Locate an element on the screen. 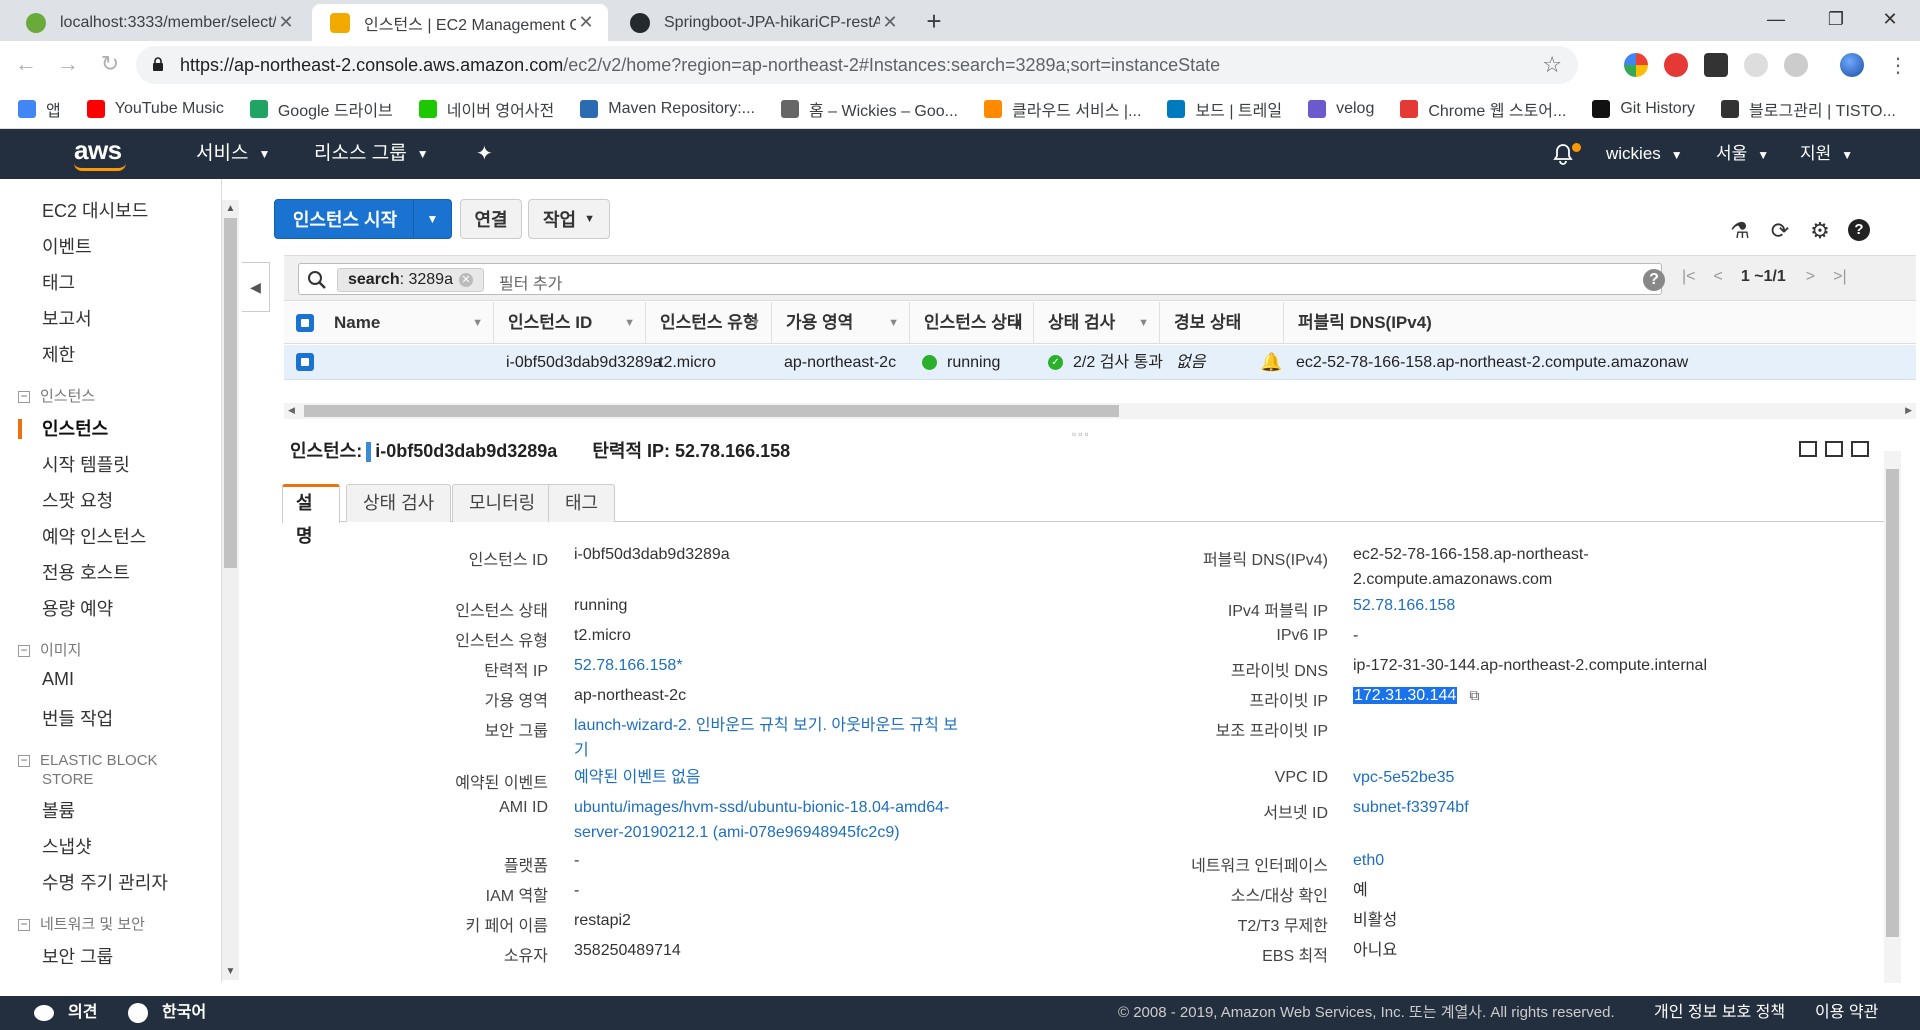  scroll-left-icon: ◀ is located at coordinates (291, 410).